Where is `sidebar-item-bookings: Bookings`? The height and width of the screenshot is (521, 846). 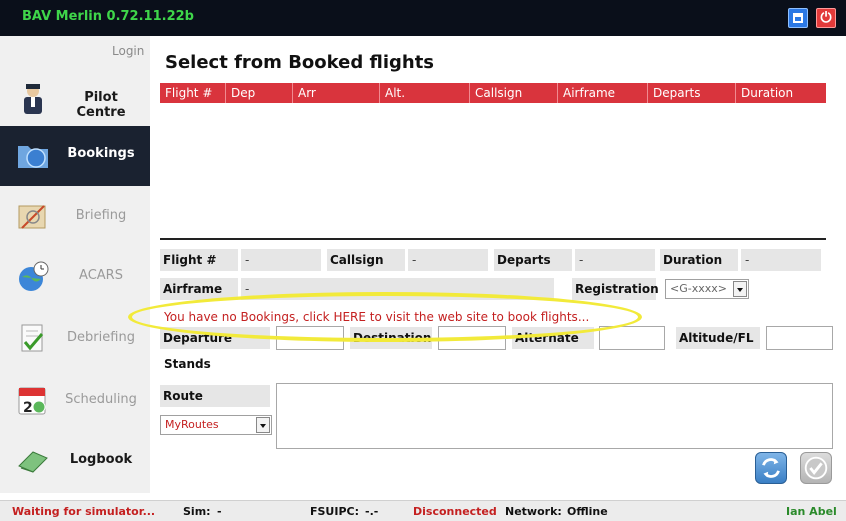 sidebar-item-bookings: Bookings is located at coordinates (75, 156).